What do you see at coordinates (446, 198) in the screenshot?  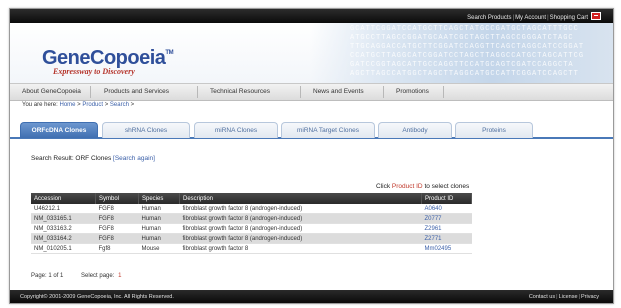 I see `column-header-product-id: Product ID` at bounding box center [446, 198].